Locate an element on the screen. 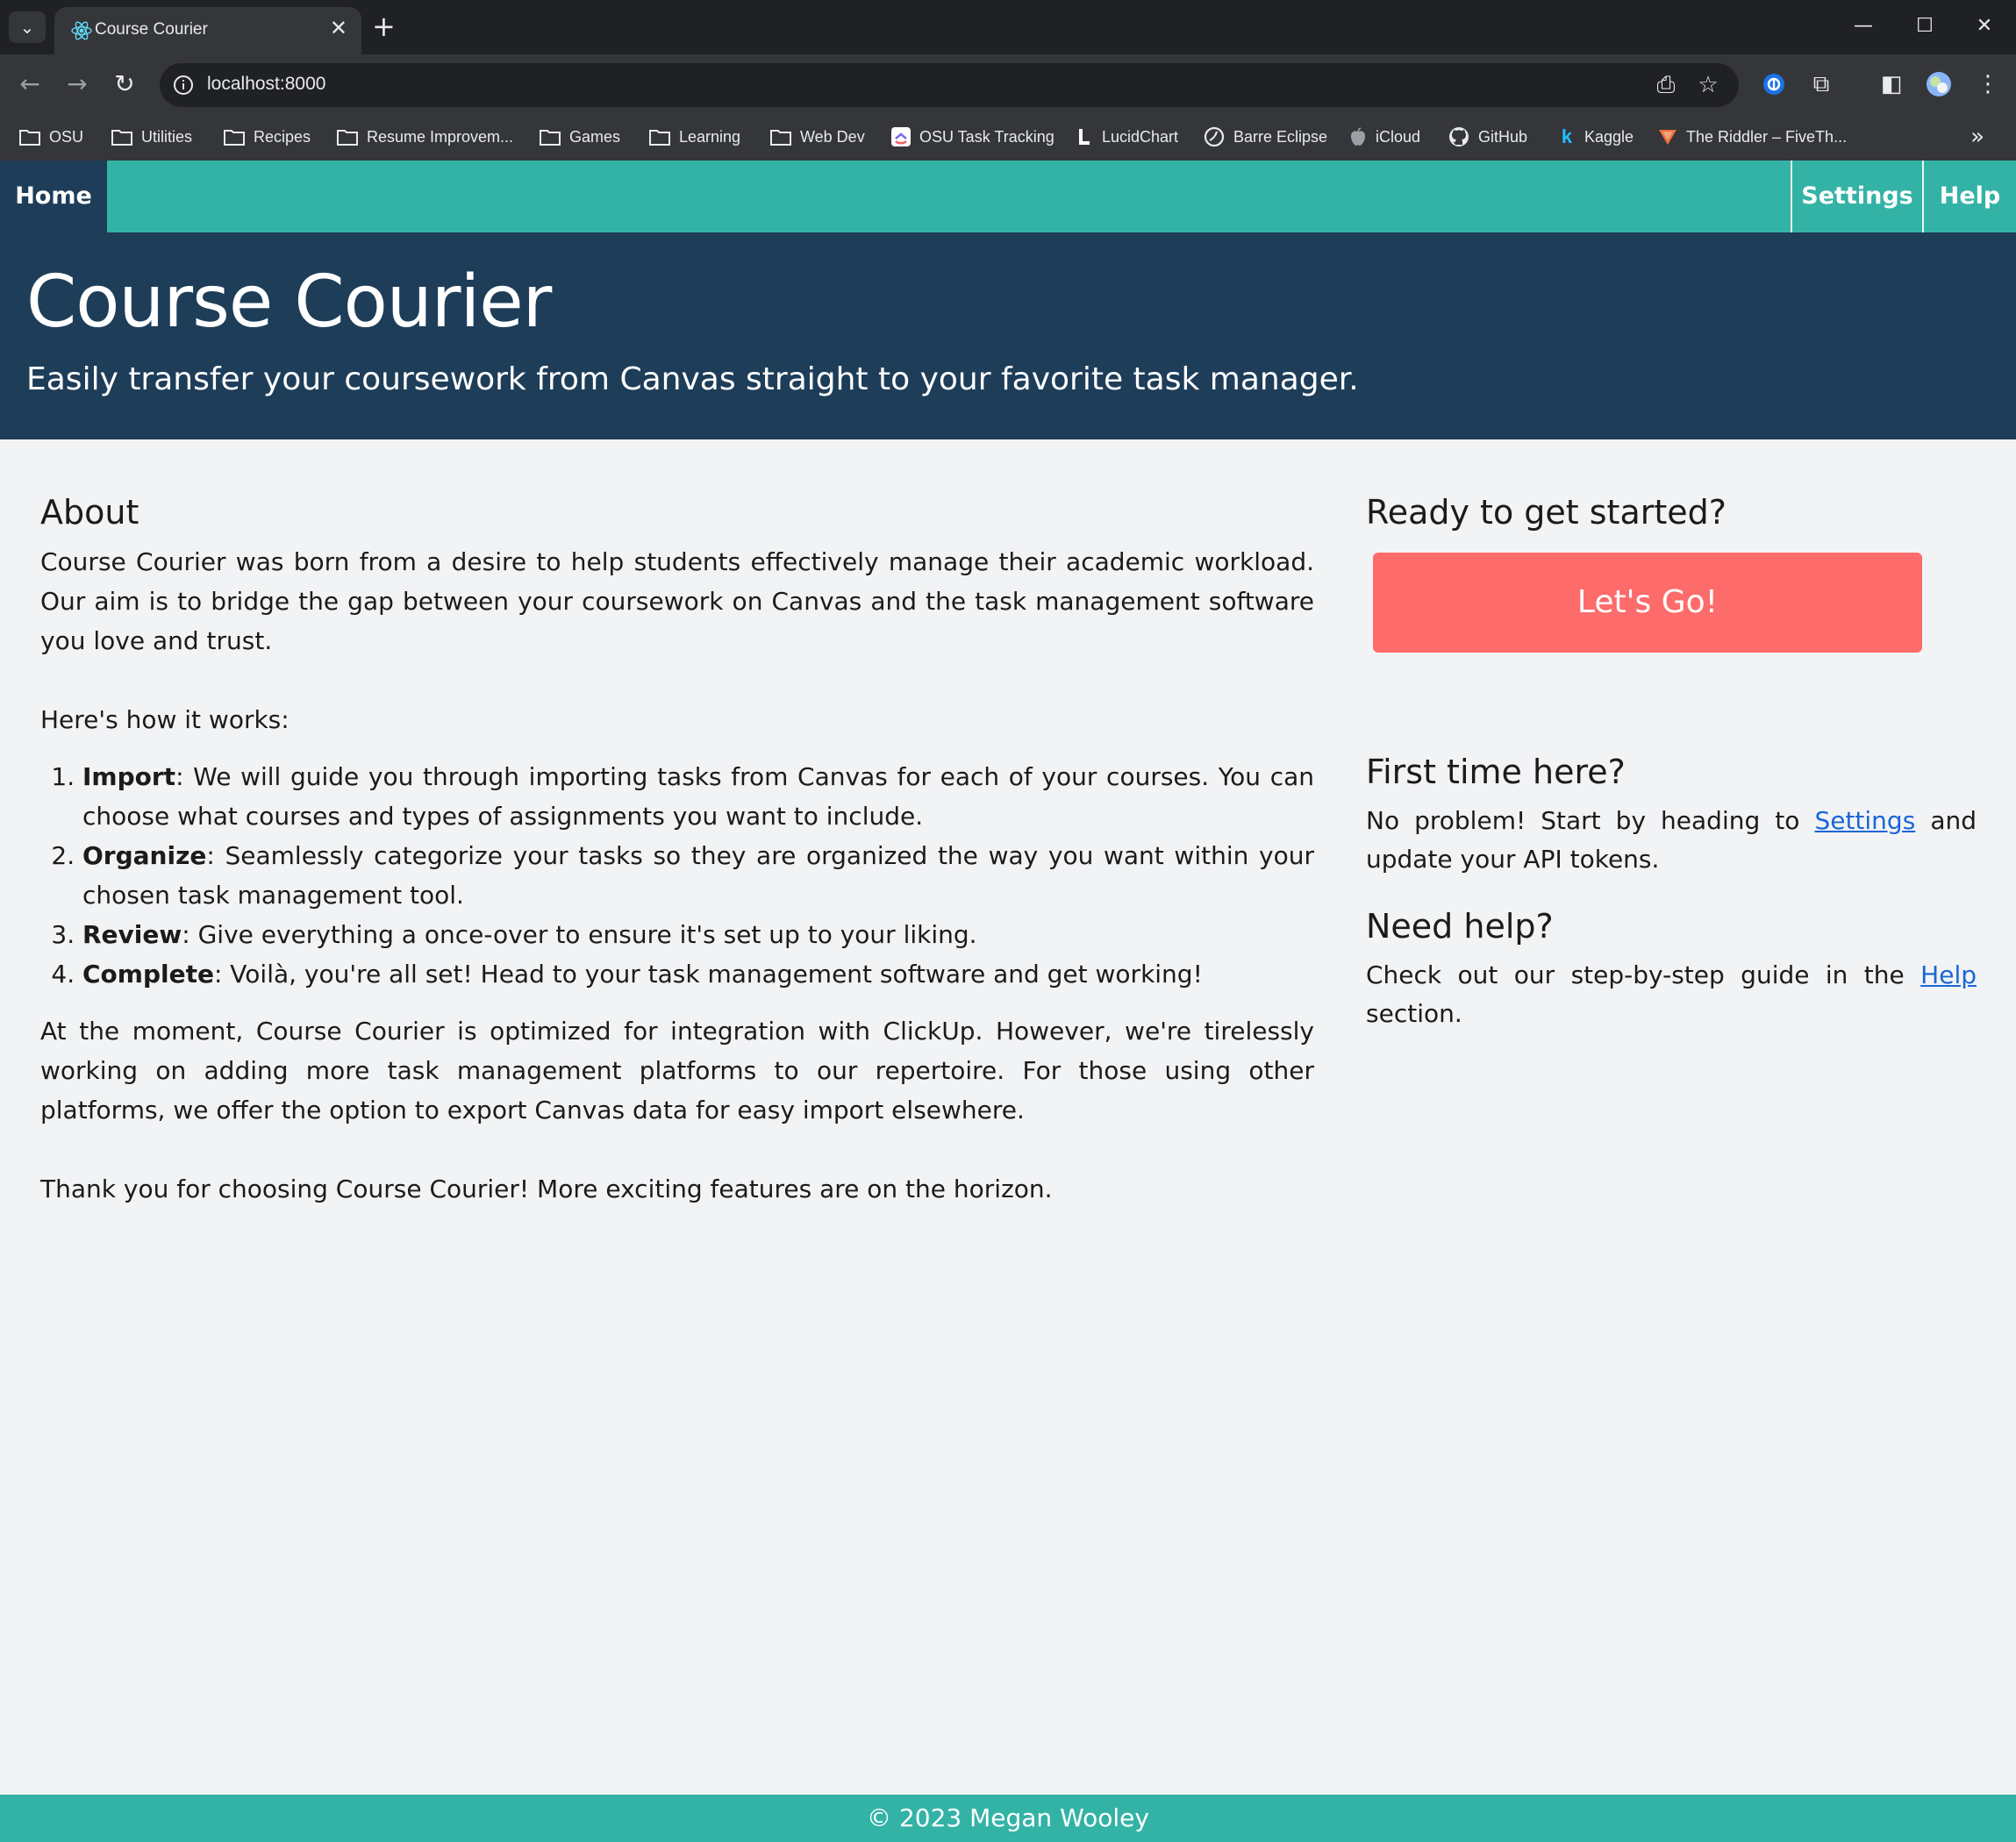 This screenshot has height=1842, width=2016. bookmark-label: OSU Task Tracking is located at coordinates (986, 136).